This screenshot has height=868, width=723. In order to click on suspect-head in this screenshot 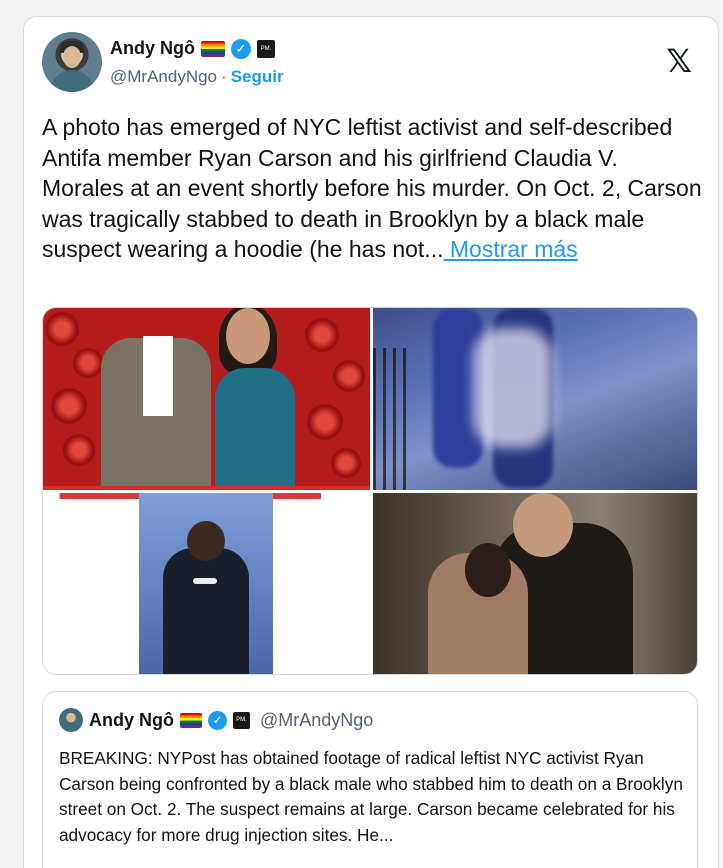, I will do `click(206, 541)`.